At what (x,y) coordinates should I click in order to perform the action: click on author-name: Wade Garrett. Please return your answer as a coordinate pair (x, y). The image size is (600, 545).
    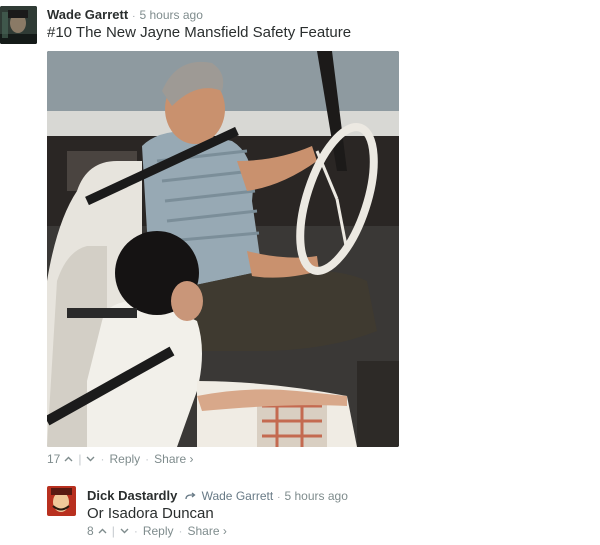
    Looking at the image, I should click on (87, 14).